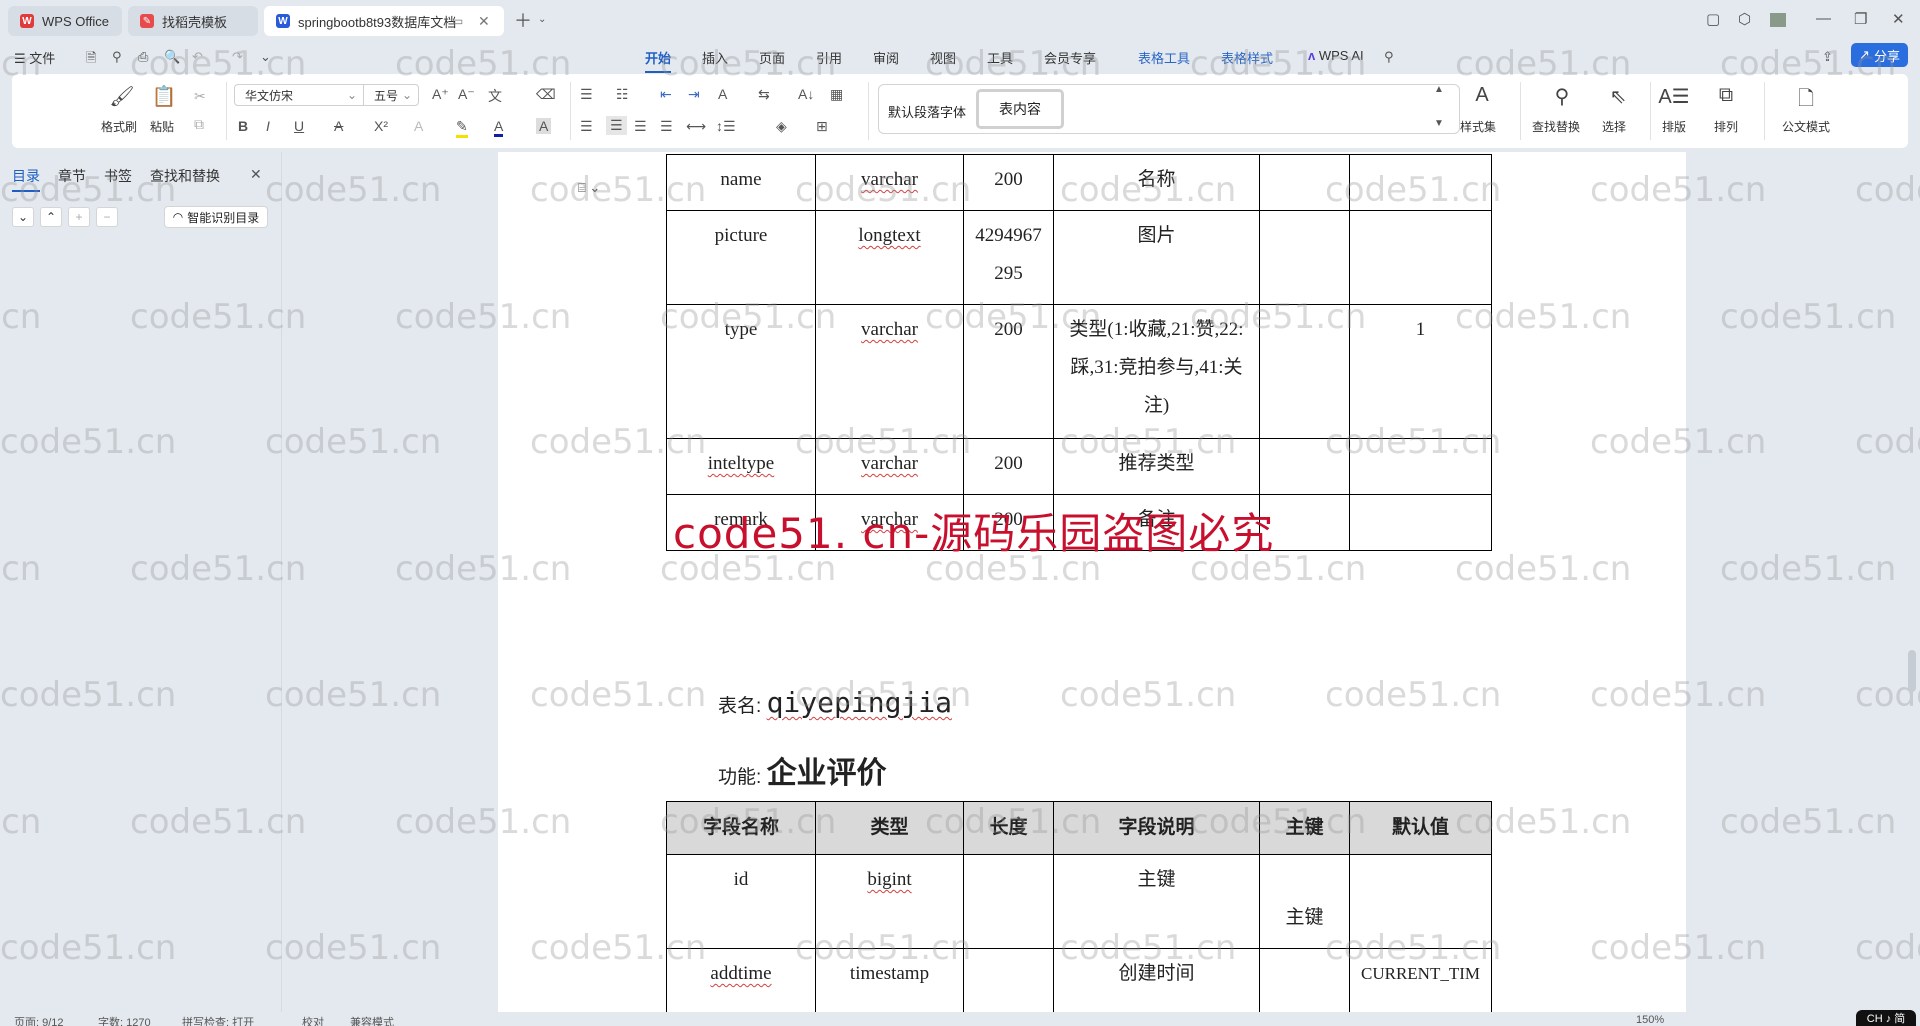 This screenshot has width=1920, height=1026. I want to click on font-color-icon: A, so click(499, 127).